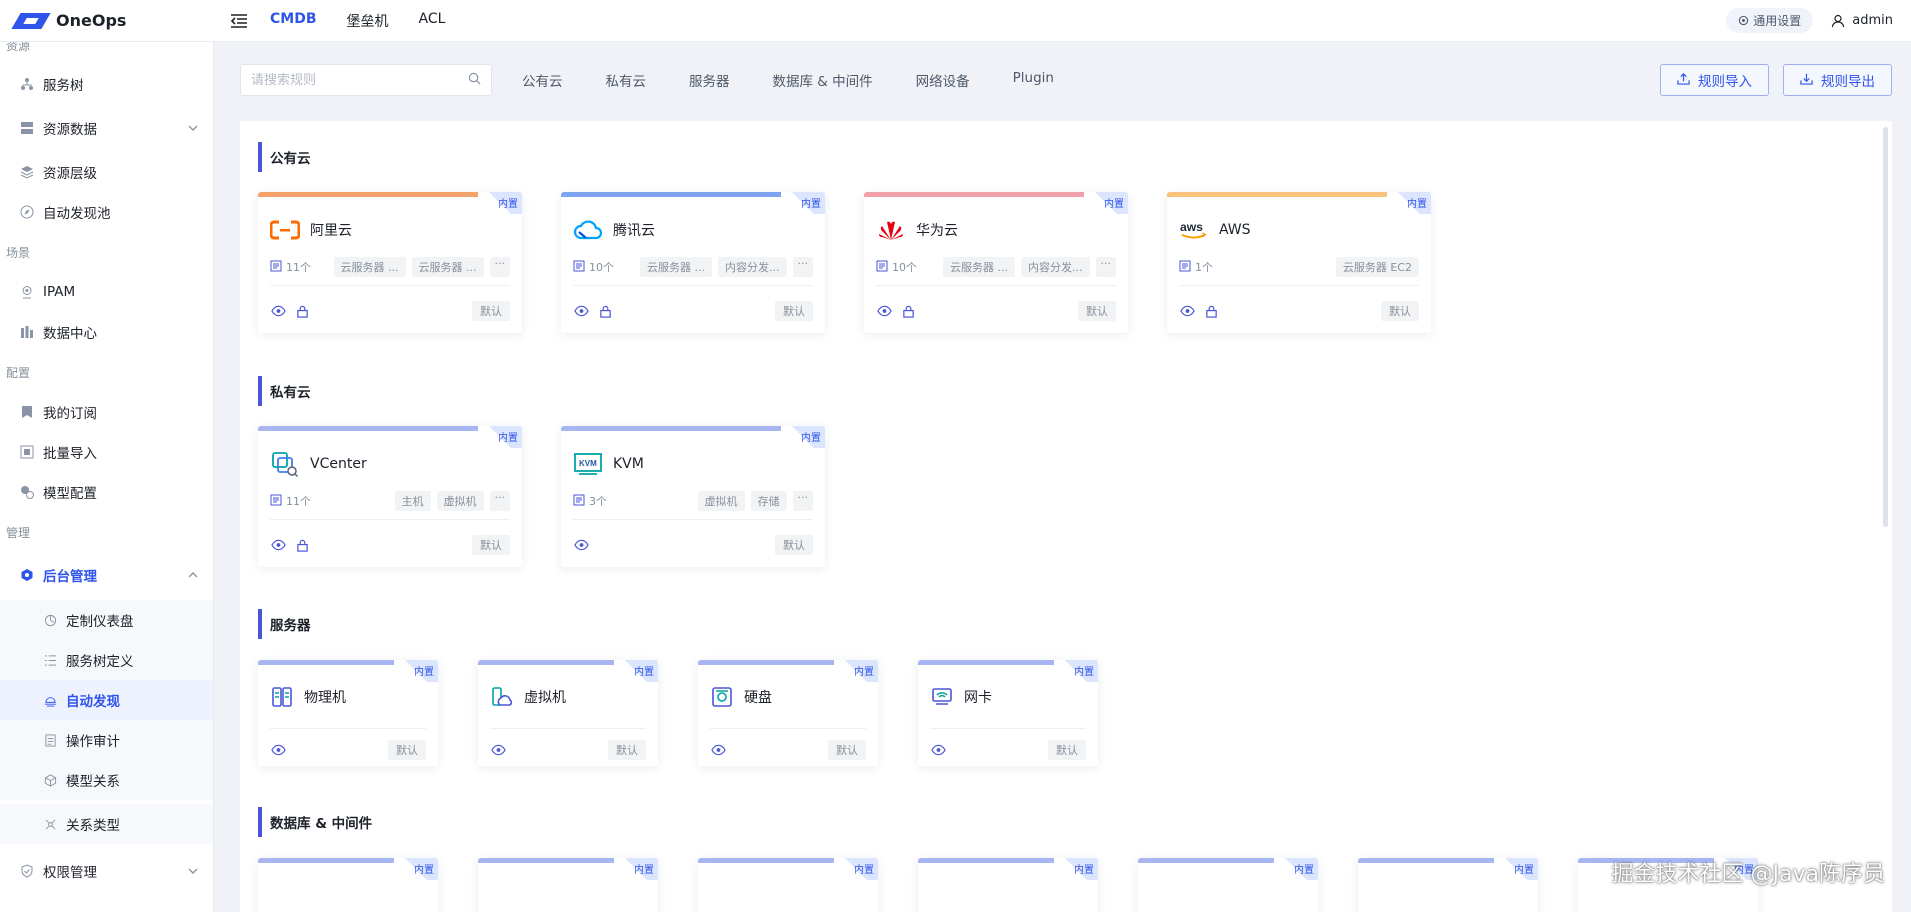 The height and width of the screenshot is (912, 1911). I want to click on filter-public-cloud: 公有云, so click(542, 80).